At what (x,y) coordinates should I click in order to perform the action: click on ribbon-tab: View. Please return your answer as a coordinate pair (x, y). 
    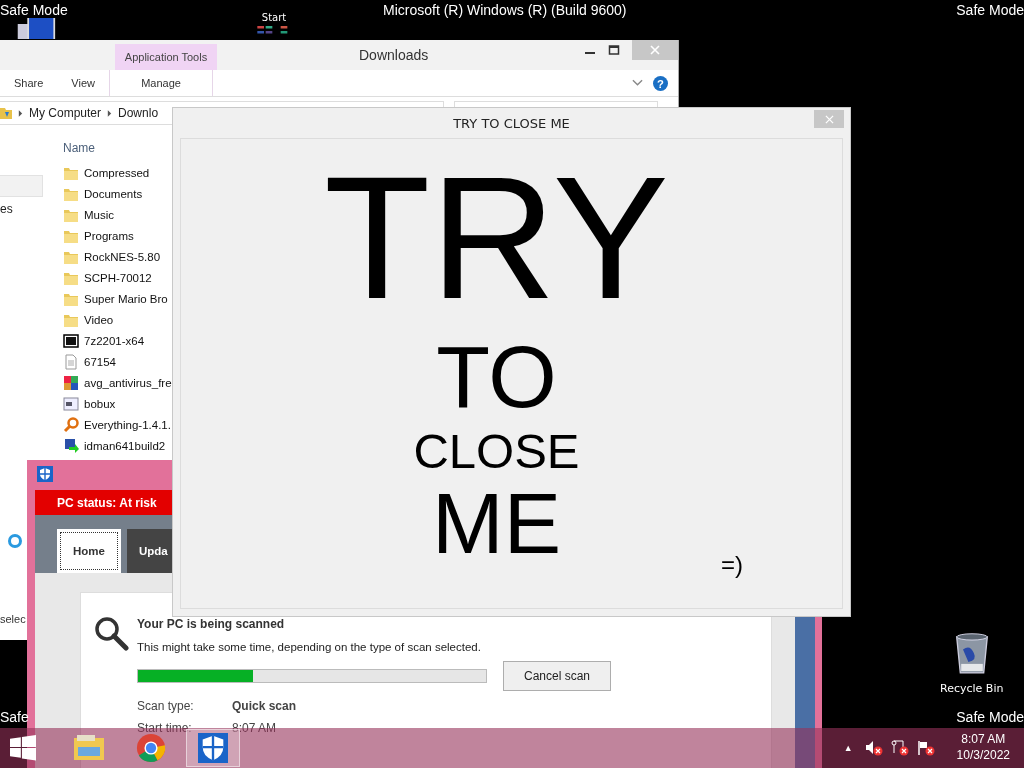
    Looking at the image, I should click on (83, 83).